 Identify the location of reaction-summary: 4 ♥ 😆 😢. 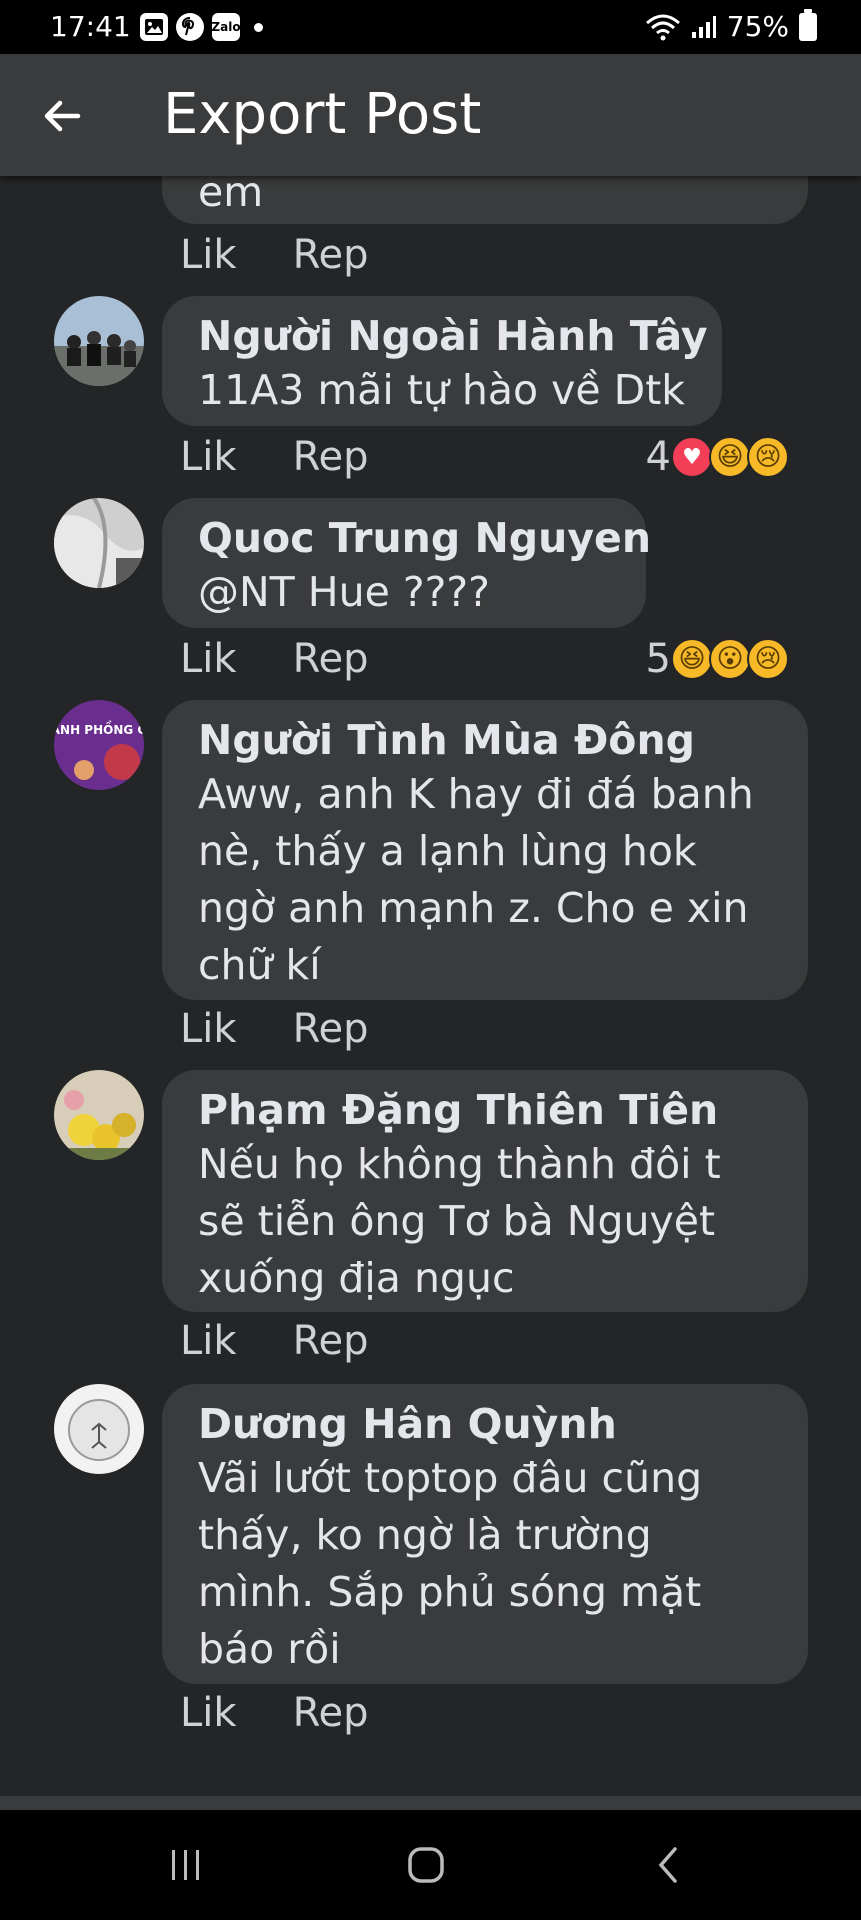
(717, 457).